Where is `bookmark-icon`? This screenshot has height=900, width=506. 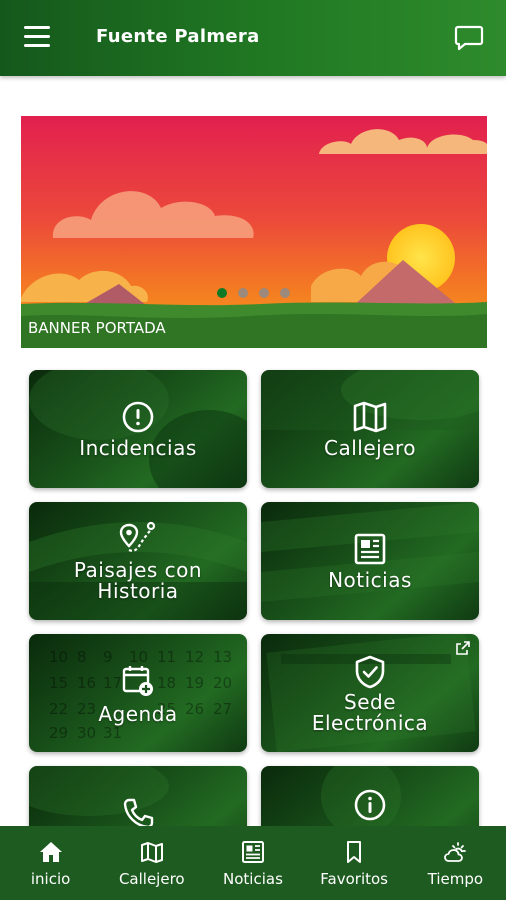
bookmark-icon is located at coordinates (354, 852).